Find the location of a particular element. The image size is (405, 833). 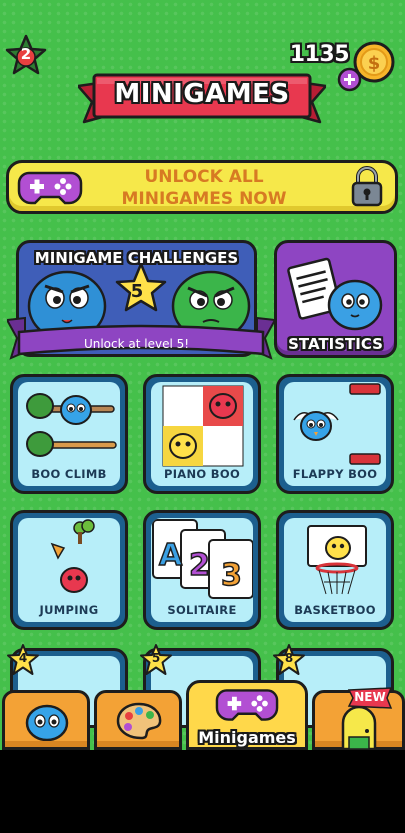

game-label: SOLITAIRE is located at coordinates (202, 610).